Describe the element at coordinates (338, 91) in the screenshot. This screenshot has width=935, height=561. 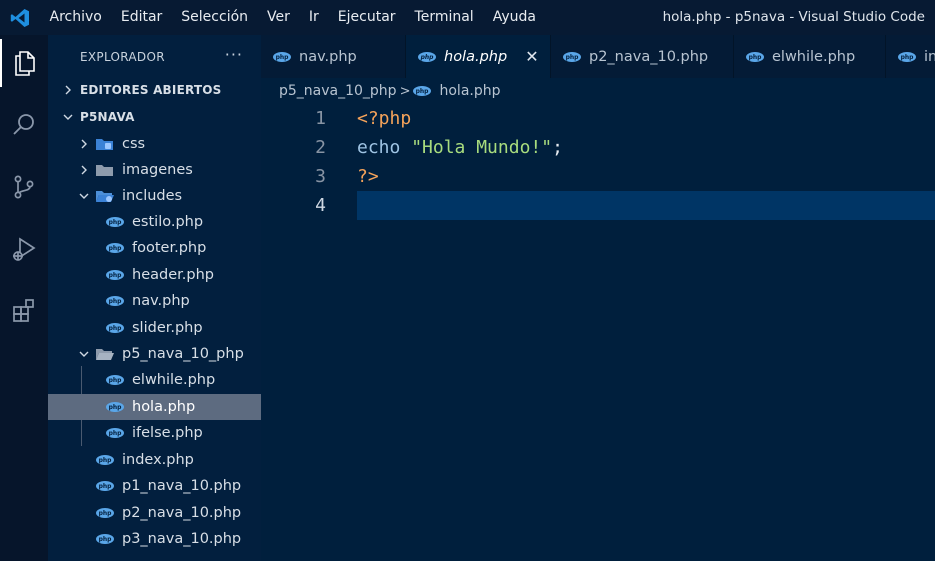
I see `breadcrumb-folder: p5_nava_10_php` at that location.